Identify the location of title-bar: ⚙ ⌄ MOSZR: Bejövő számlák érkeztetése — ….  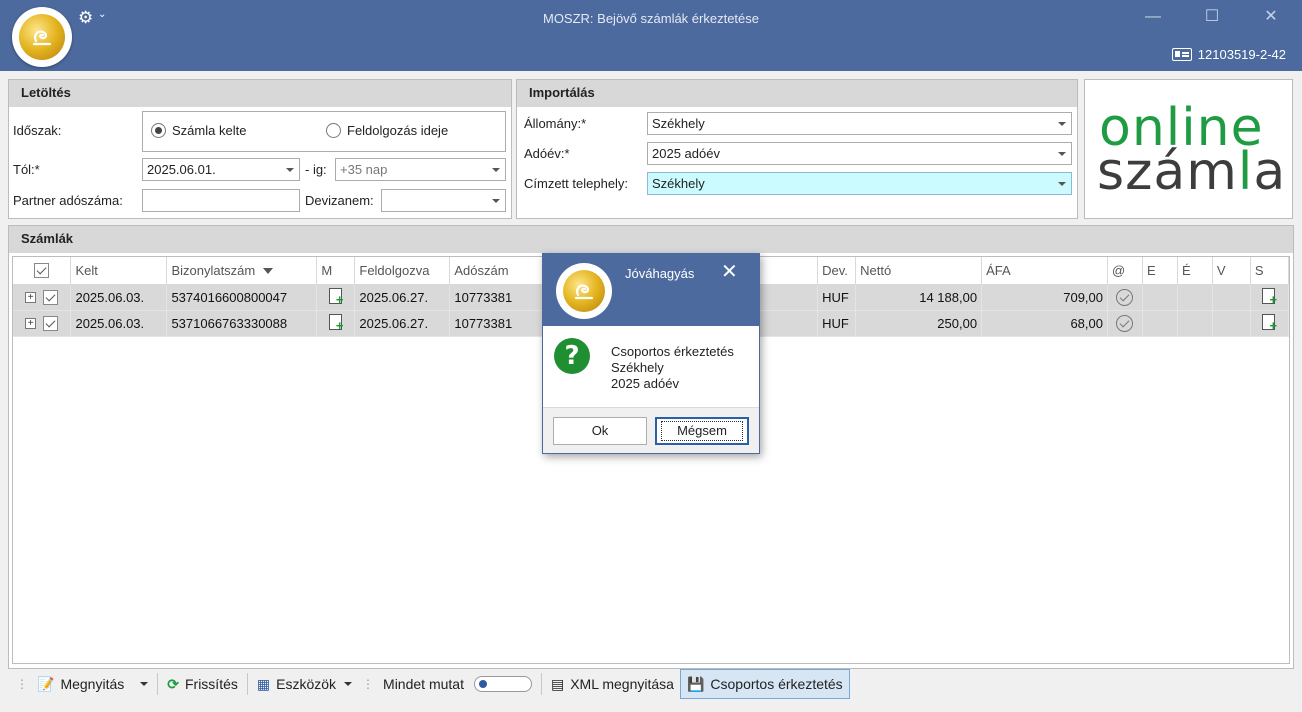
(651, 35).